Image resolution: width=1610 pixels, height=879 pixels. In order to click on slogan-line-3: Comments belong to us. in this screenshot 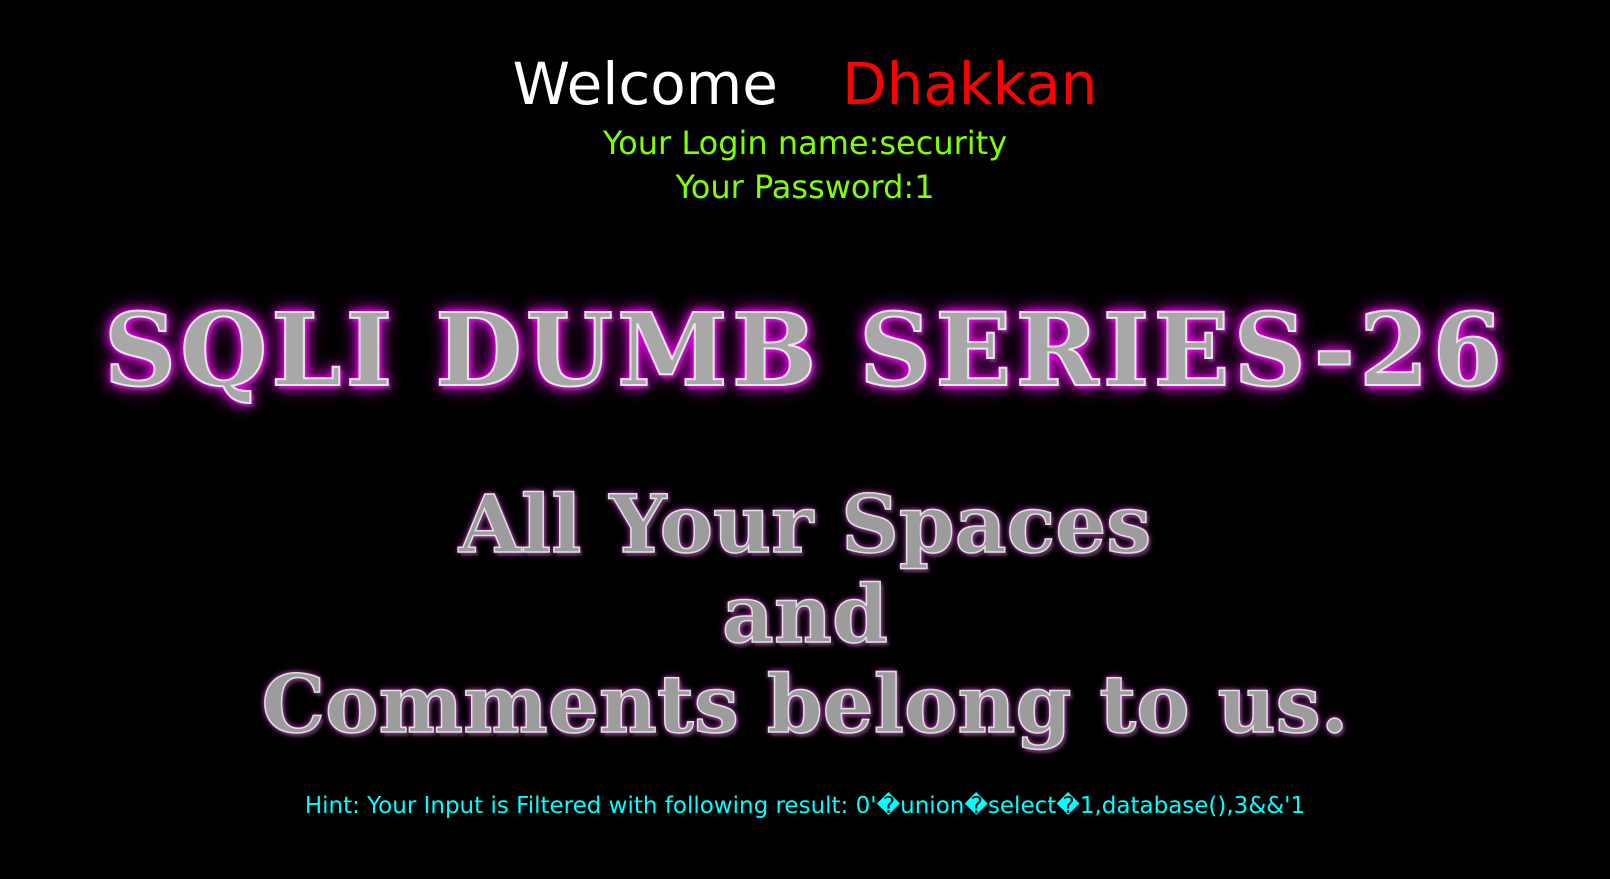, I will do `click(805, 704)`.